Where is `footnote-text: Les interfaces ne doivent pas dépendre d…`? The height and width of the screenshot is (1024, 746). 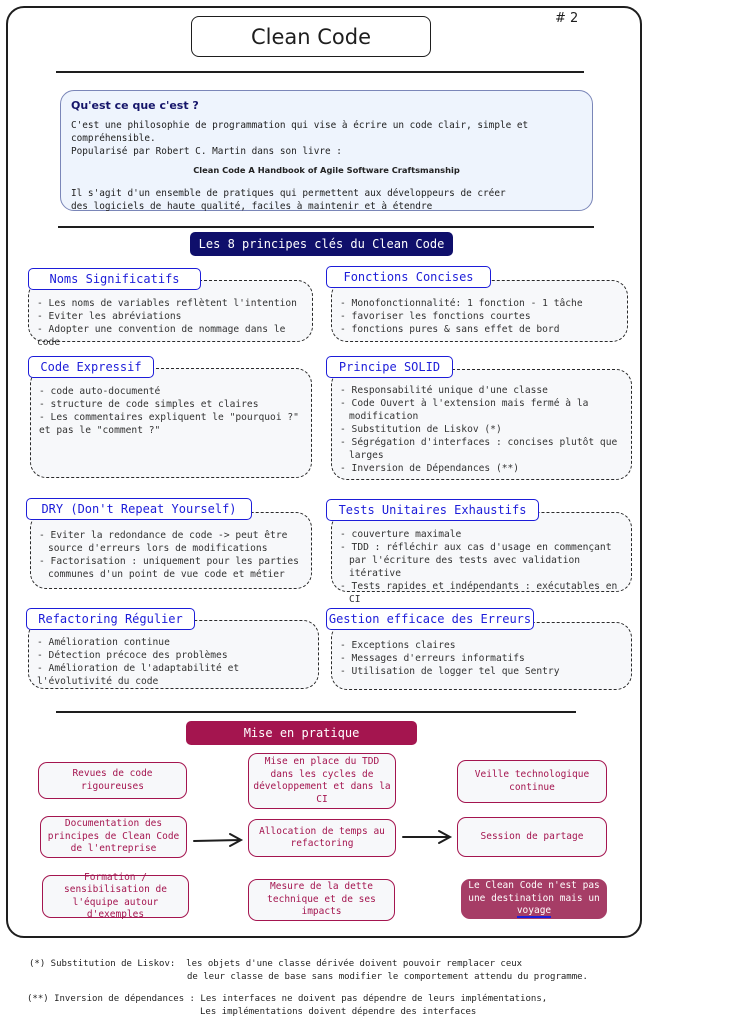 footnote-text: Les interfaces ne doivent pas dépendre d… is located at coordinates (374, 999).